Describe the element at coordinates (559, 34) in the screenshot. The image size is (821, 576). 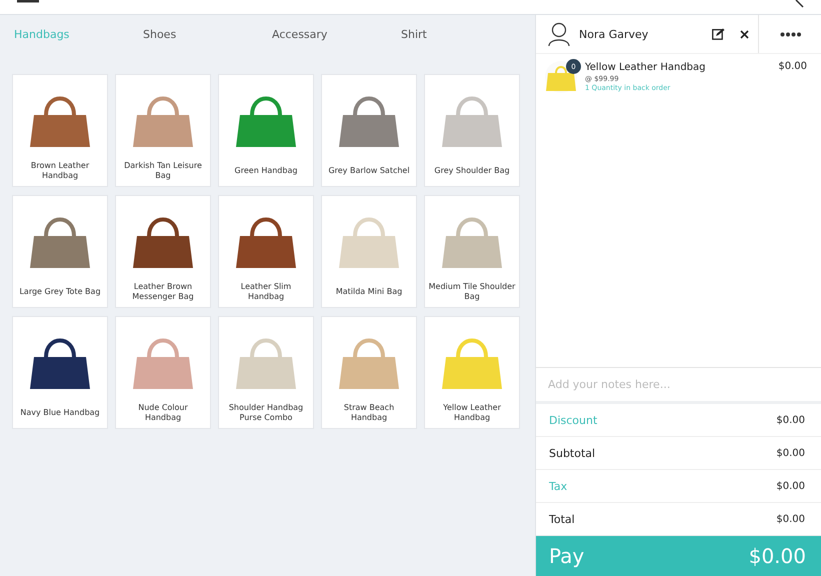
I see `user-icon` at that location.